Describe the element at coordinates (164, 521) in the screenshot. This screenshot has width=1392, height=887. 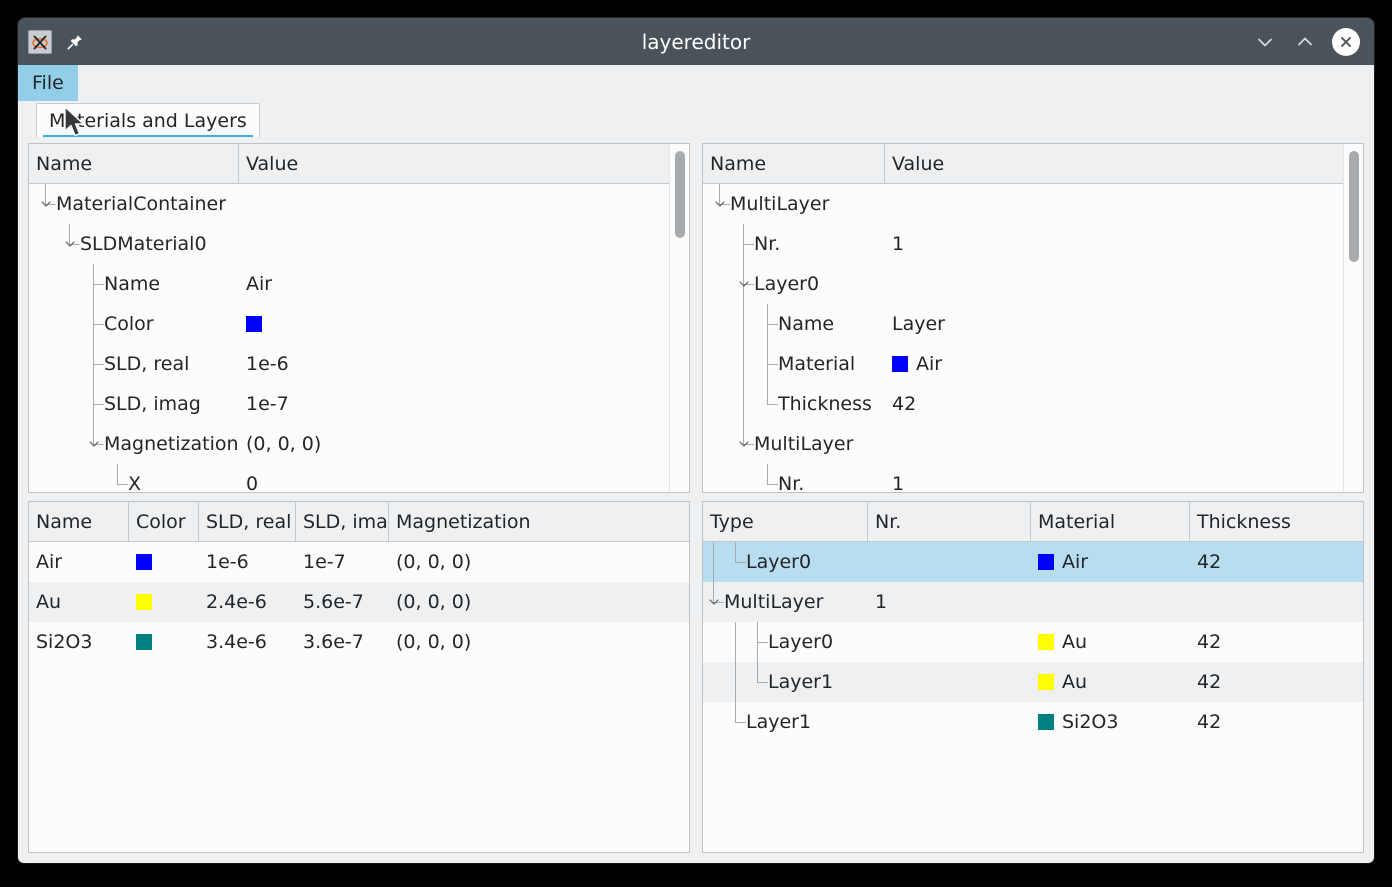
I see `materials-table-header-color: Color` at that location.